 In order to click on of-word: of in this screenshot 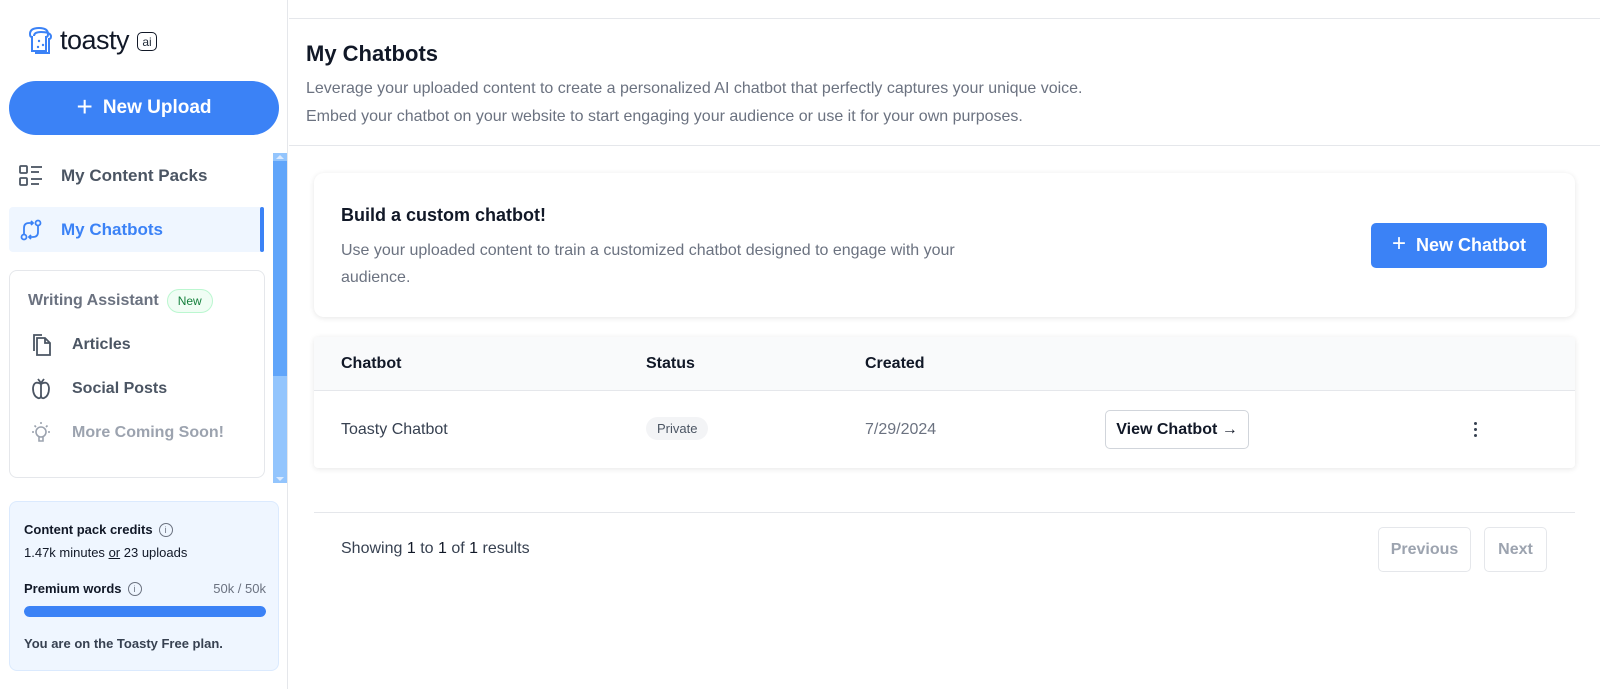, I will do `click(458, 548)`.